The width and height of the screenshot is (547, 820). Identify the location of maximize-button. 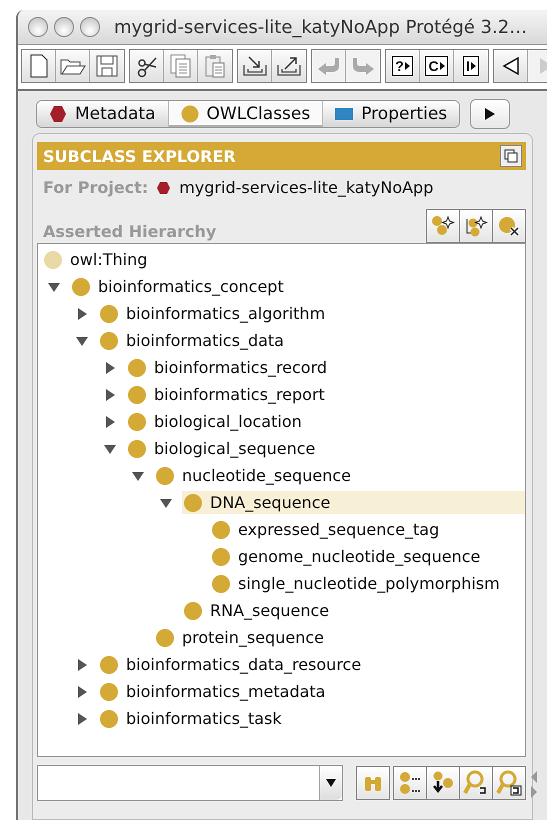
(511, 156).